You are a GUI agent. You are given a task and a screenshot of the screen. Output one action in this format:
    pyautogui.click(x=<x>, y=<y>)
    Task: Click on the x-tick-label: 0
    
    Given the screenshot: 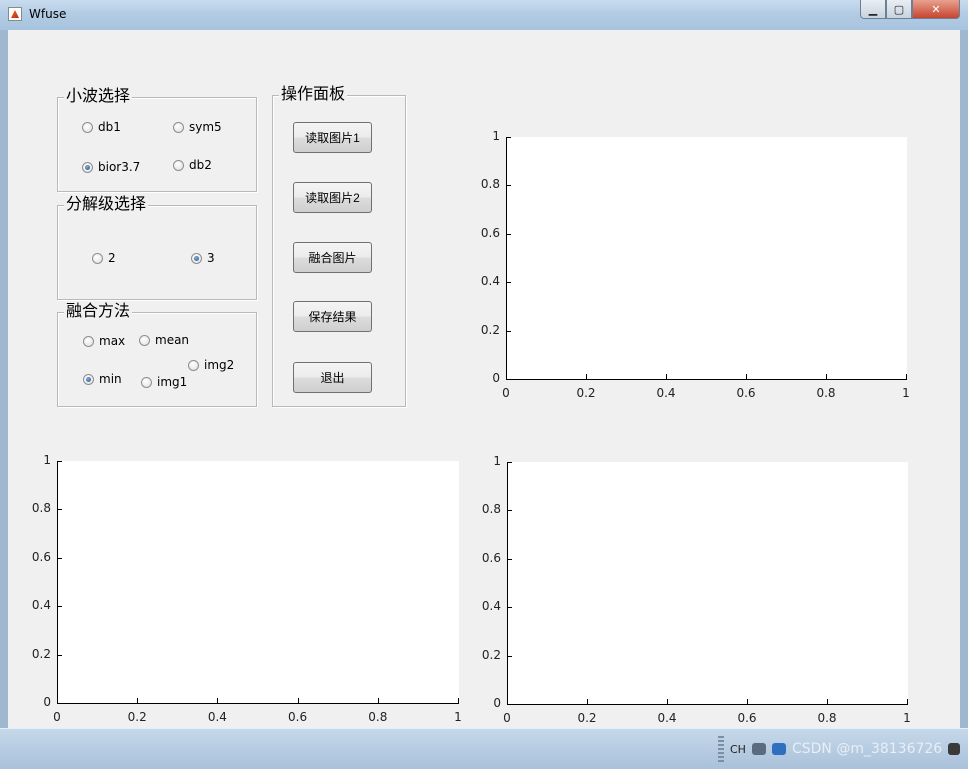 What is the action you would take?
    pyautogui.click(x=507, y=718)
    